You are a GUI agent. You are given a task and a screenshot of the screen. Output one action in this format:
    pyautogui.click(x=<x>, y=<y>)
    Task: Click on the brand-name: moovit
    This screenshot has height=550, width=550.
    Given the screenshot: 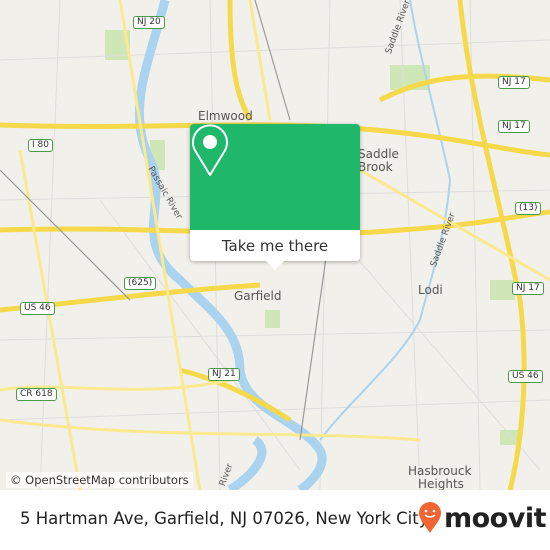 What is the action you would take?
    pyautogui.click(x=495, y=518)
    